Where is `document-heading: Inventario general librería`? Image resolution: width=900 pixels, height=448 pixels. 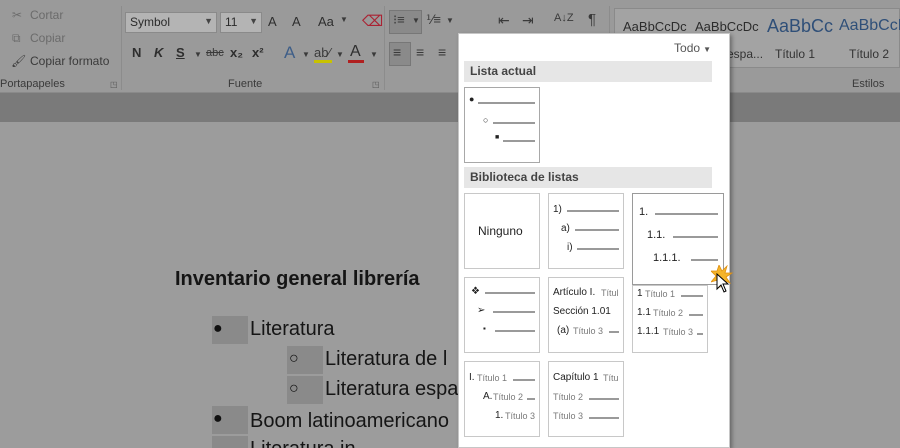
document-heading: Inventario general librería is located at coordinates (297, 279).